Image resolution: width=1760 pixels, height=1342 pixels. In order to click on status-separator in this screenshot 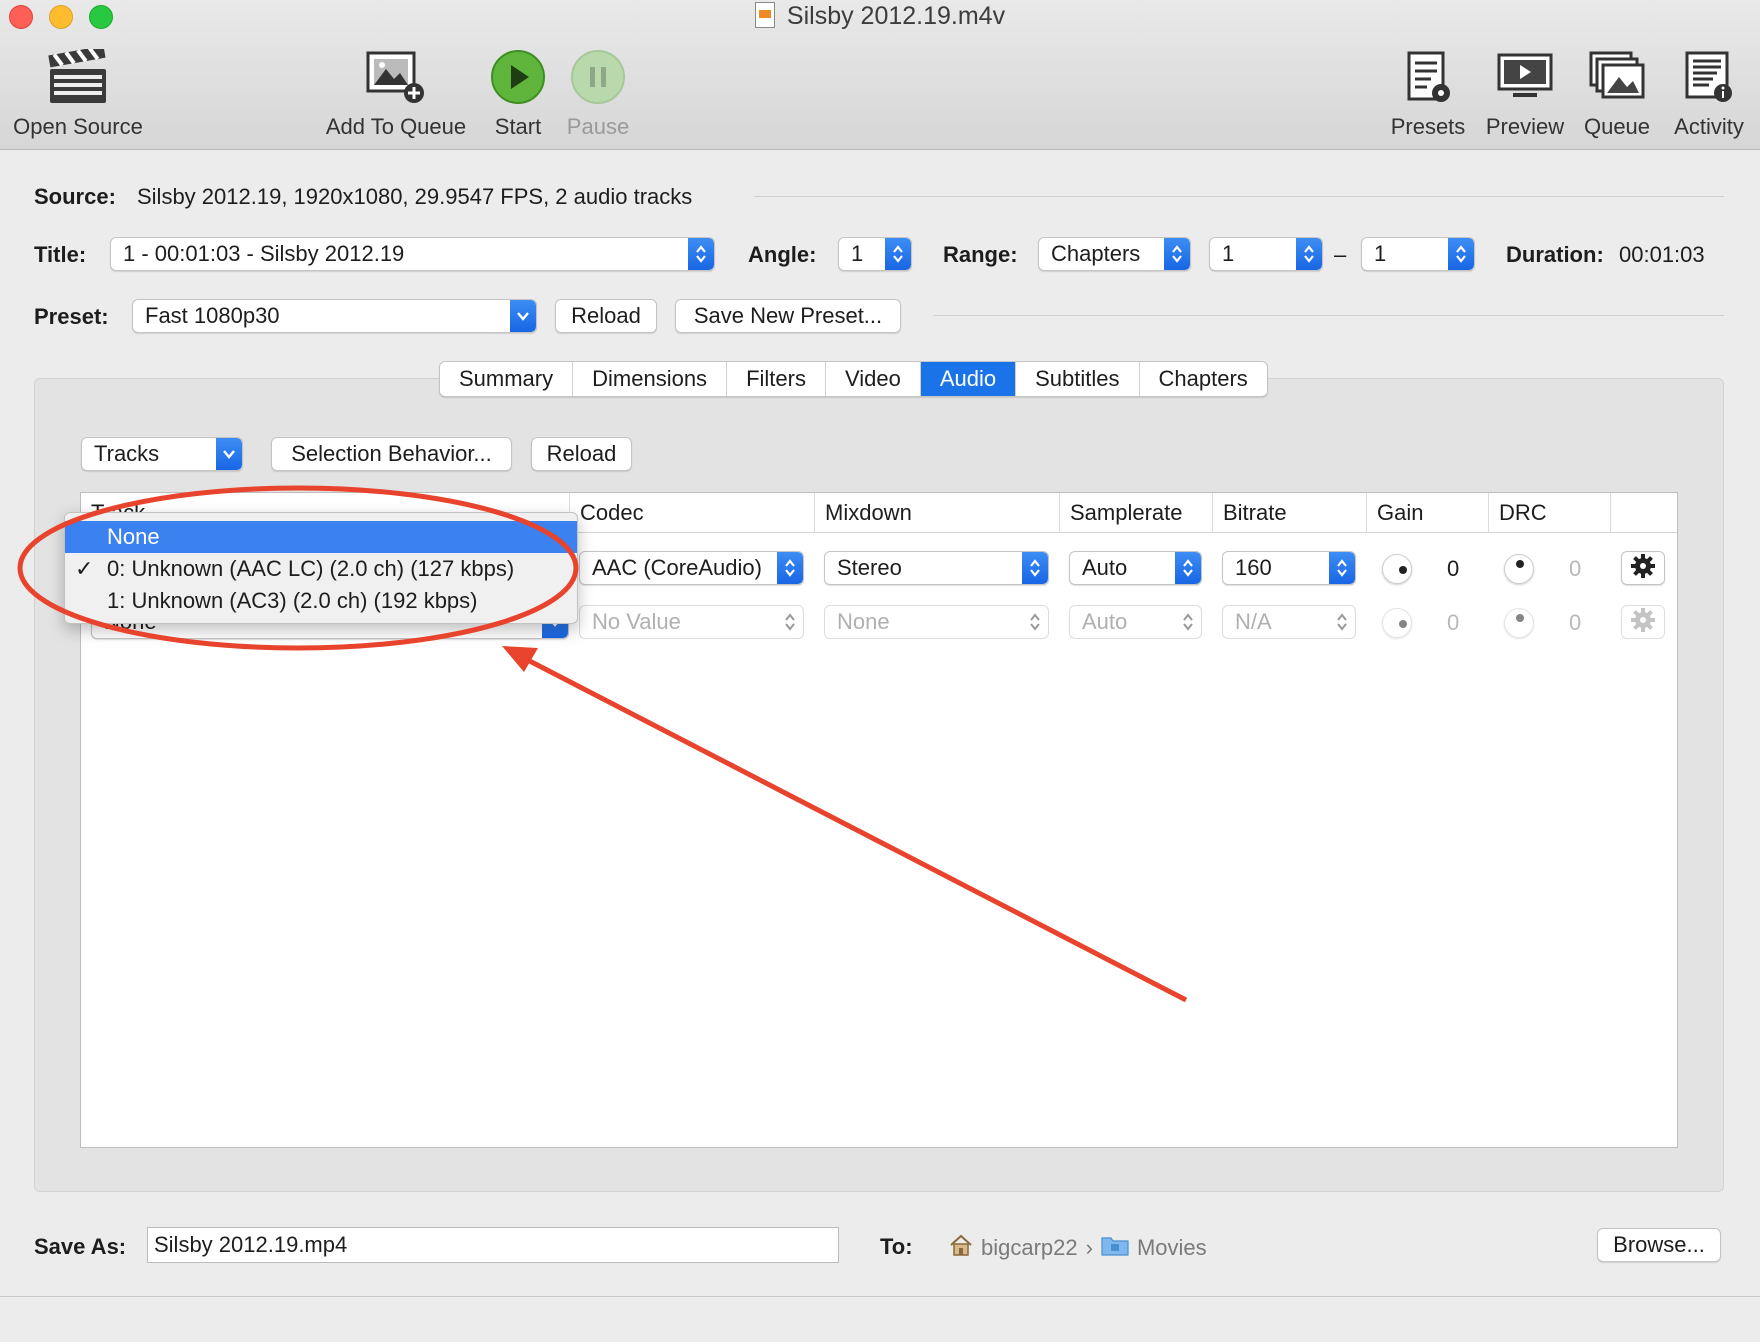, I will do `click(880, 1296)`.